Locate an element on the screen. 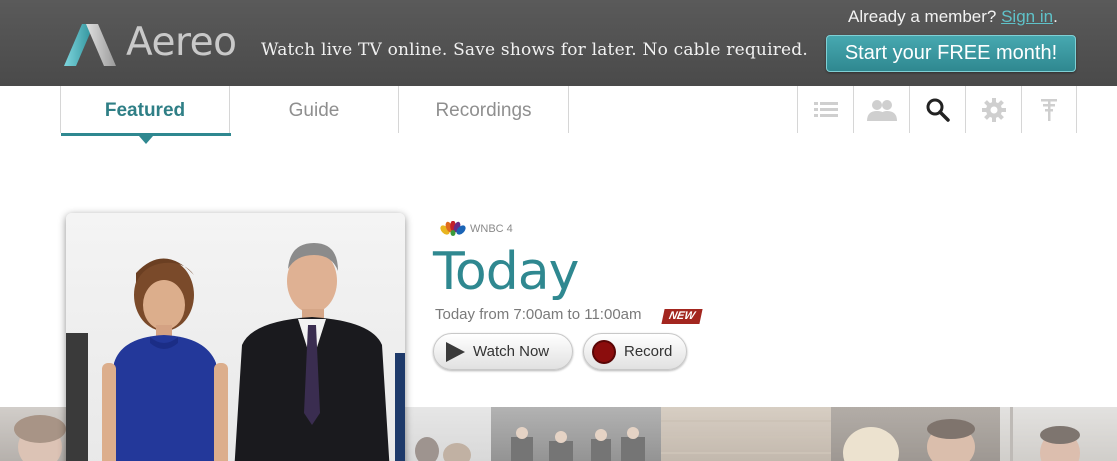  settings-button is located at coordinates (993, 109).